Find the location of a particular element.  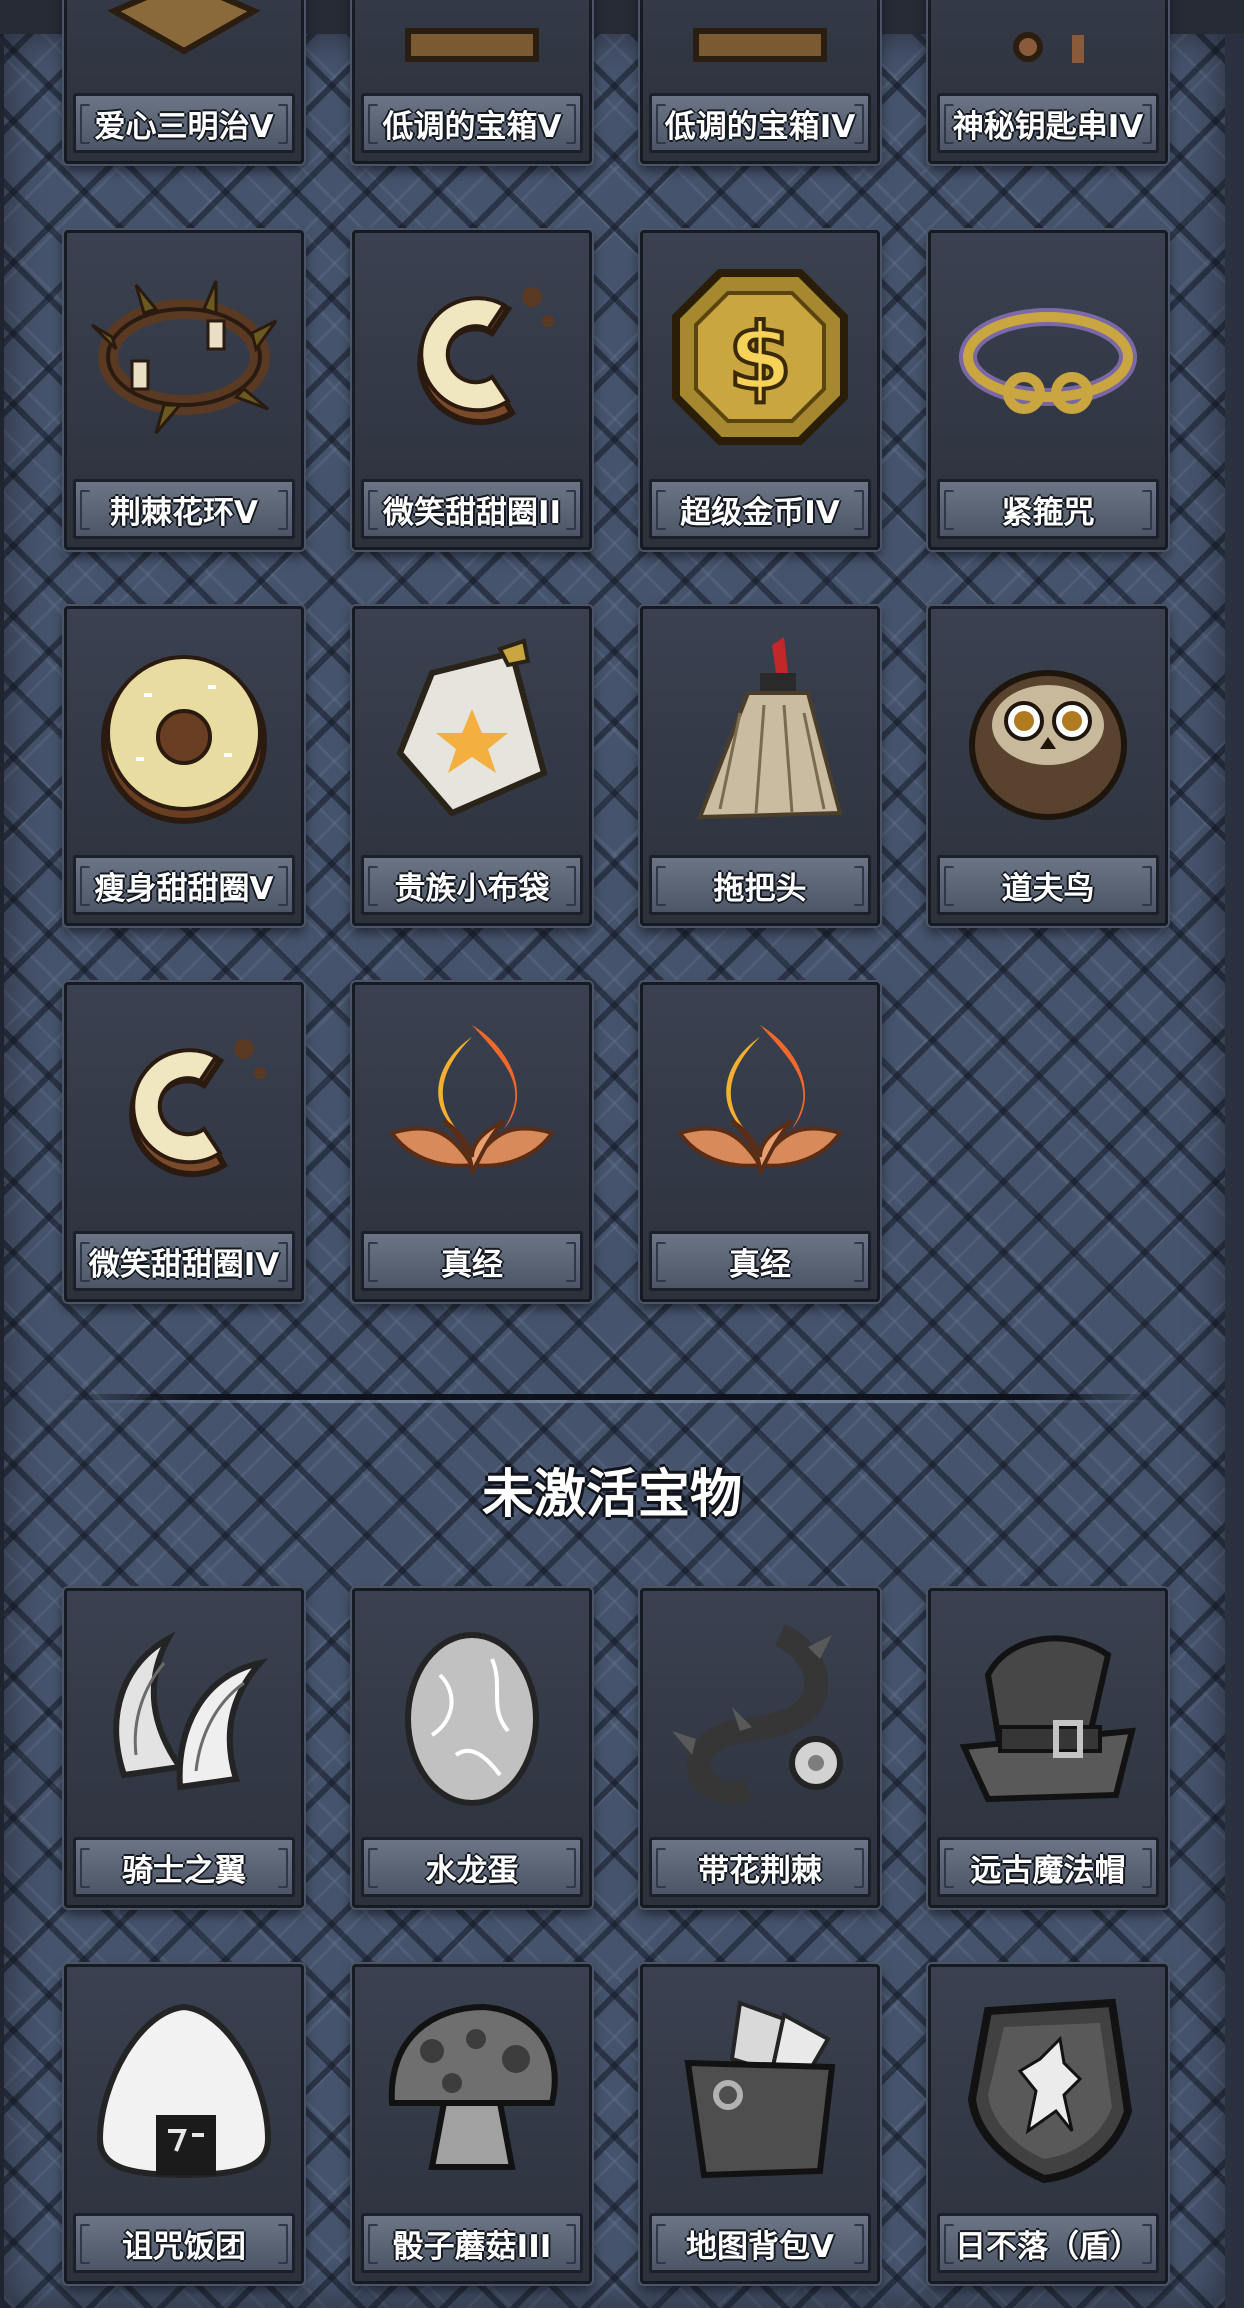

flower-thorn-icon is located at coordinates (760, 1715).